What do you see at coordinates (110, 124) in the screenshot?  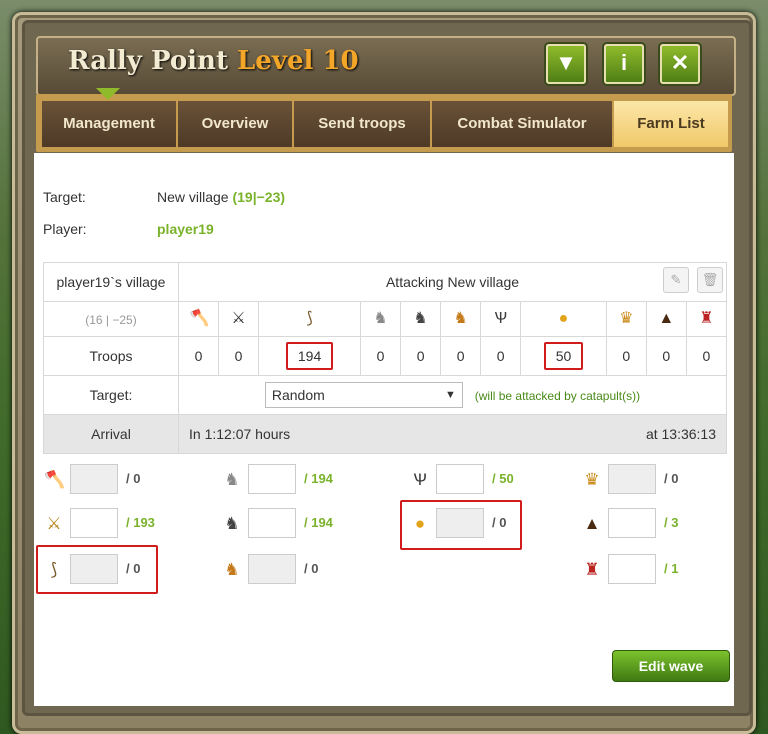 I see `tab-management: Management` at bounding box center [110, 124].